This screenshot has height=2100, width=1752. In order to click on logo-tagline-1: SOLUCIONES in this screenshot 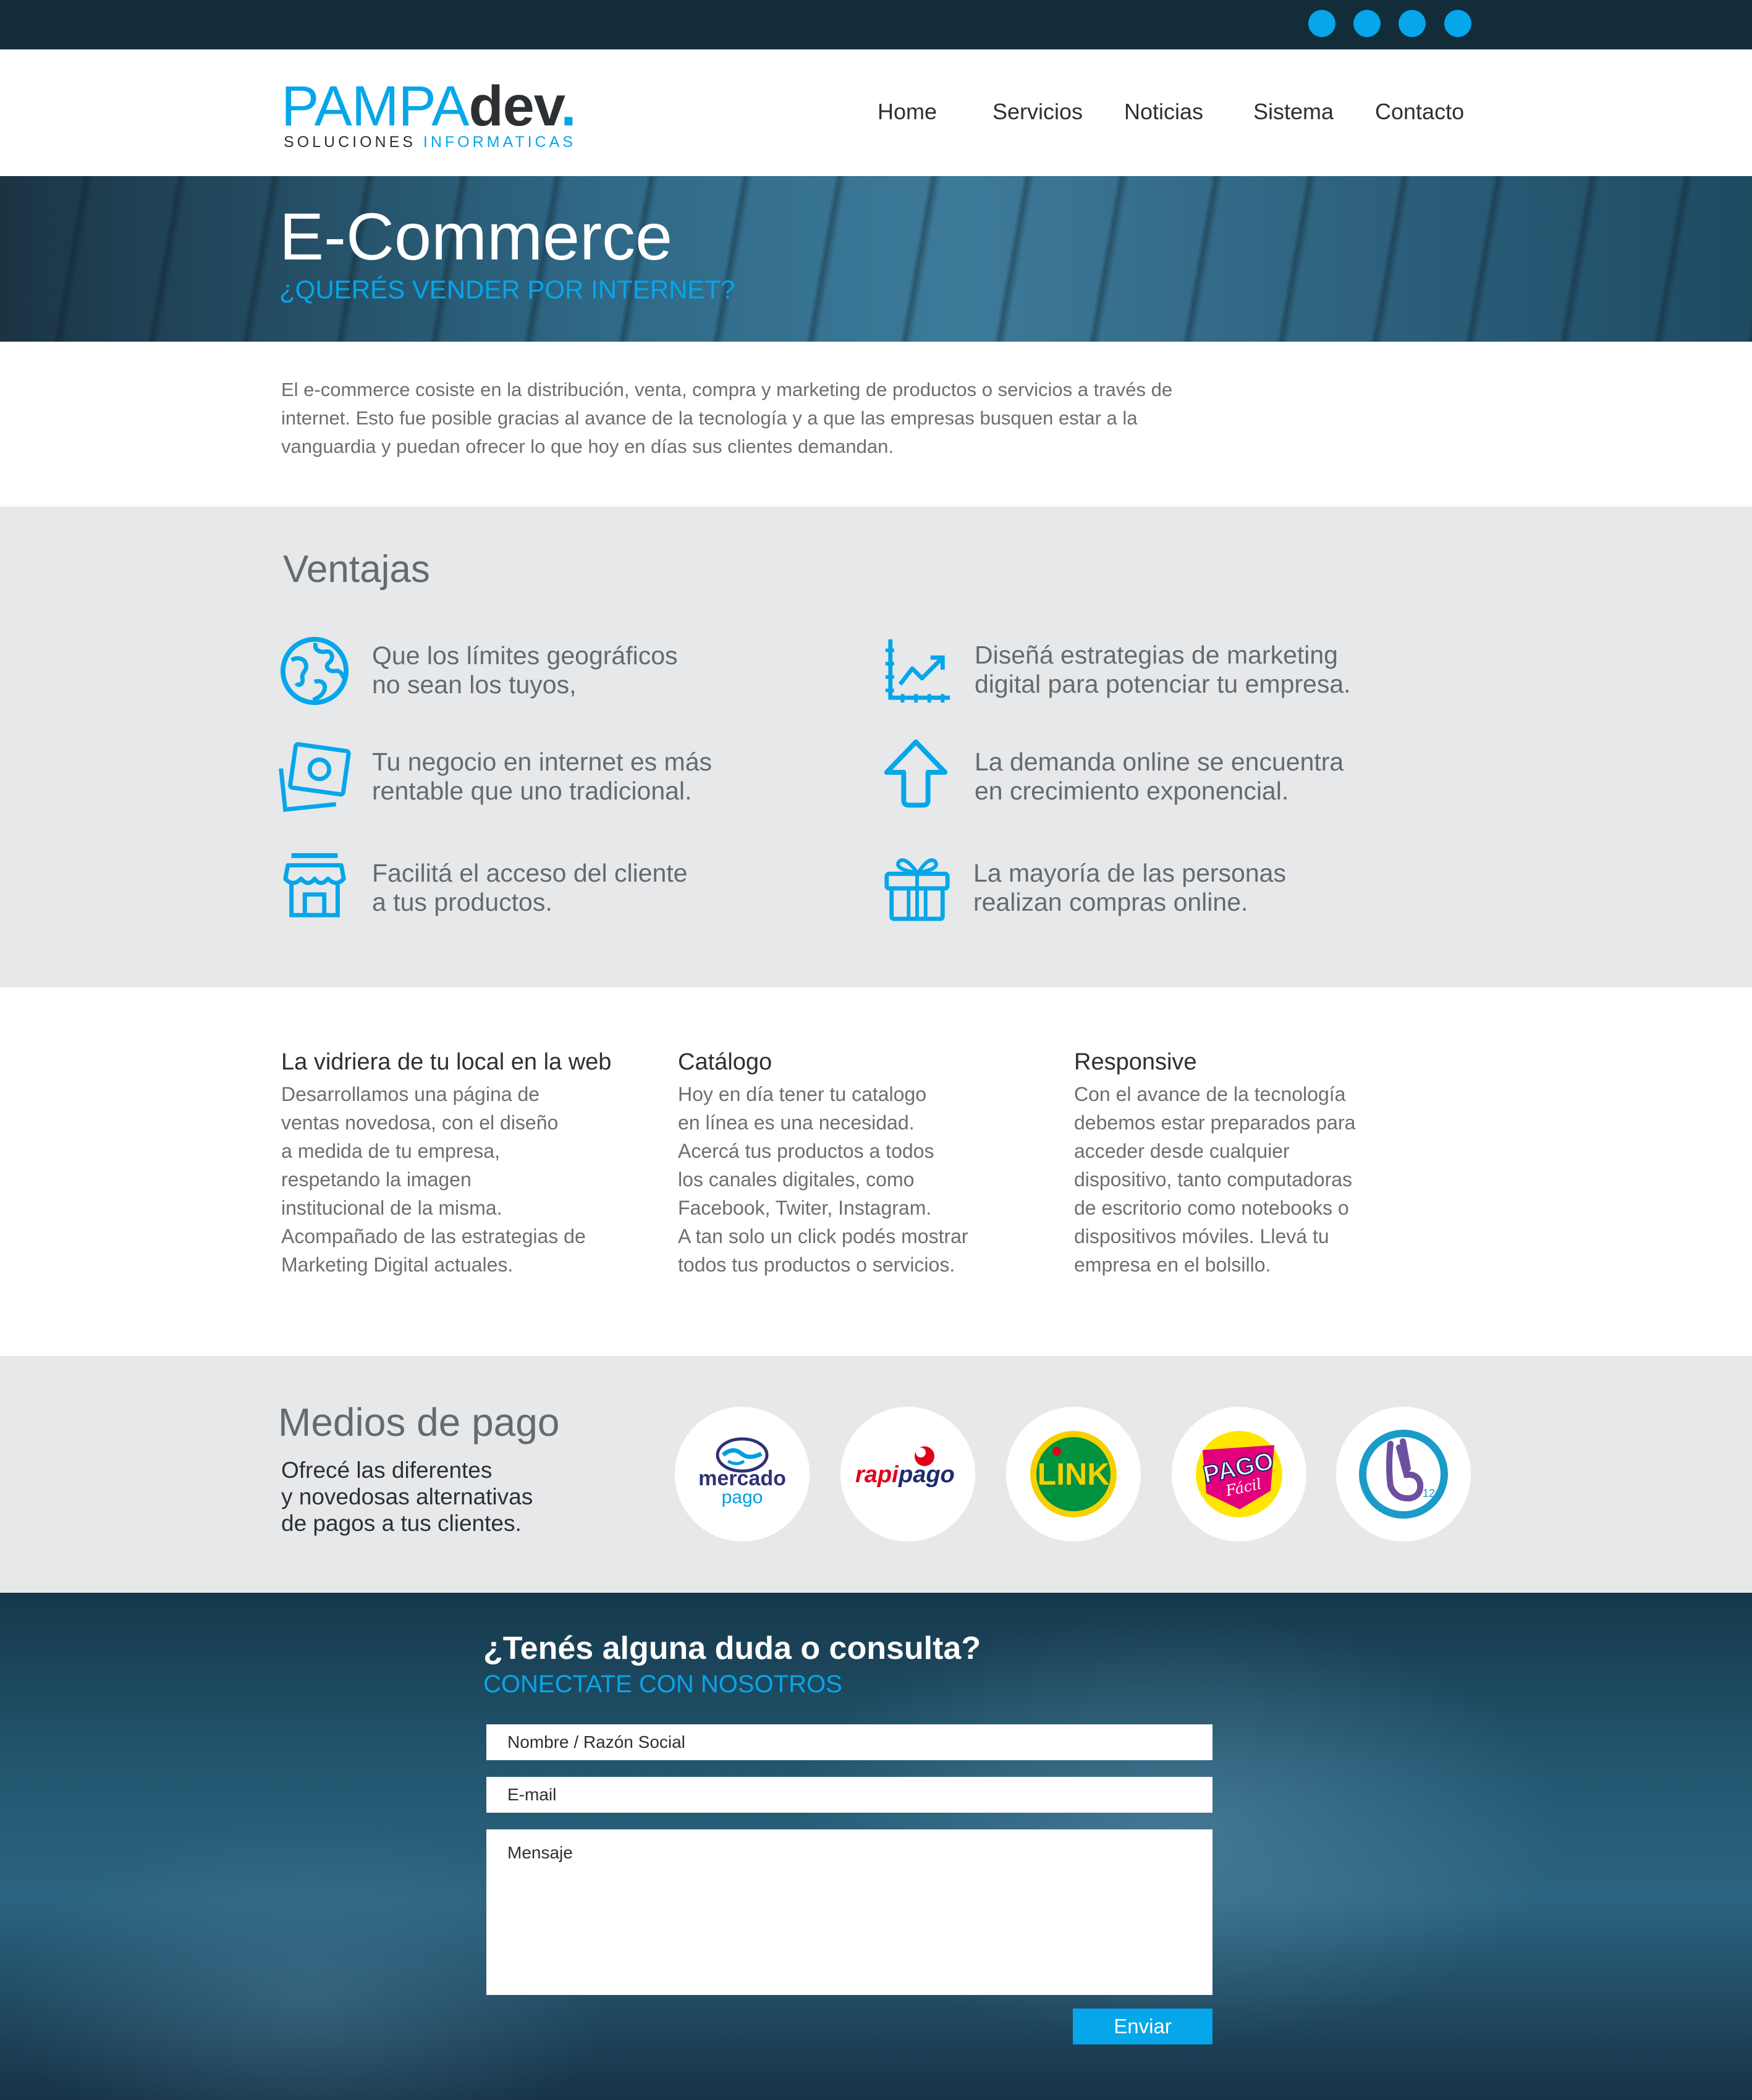, I will do `click(350, 142)`.